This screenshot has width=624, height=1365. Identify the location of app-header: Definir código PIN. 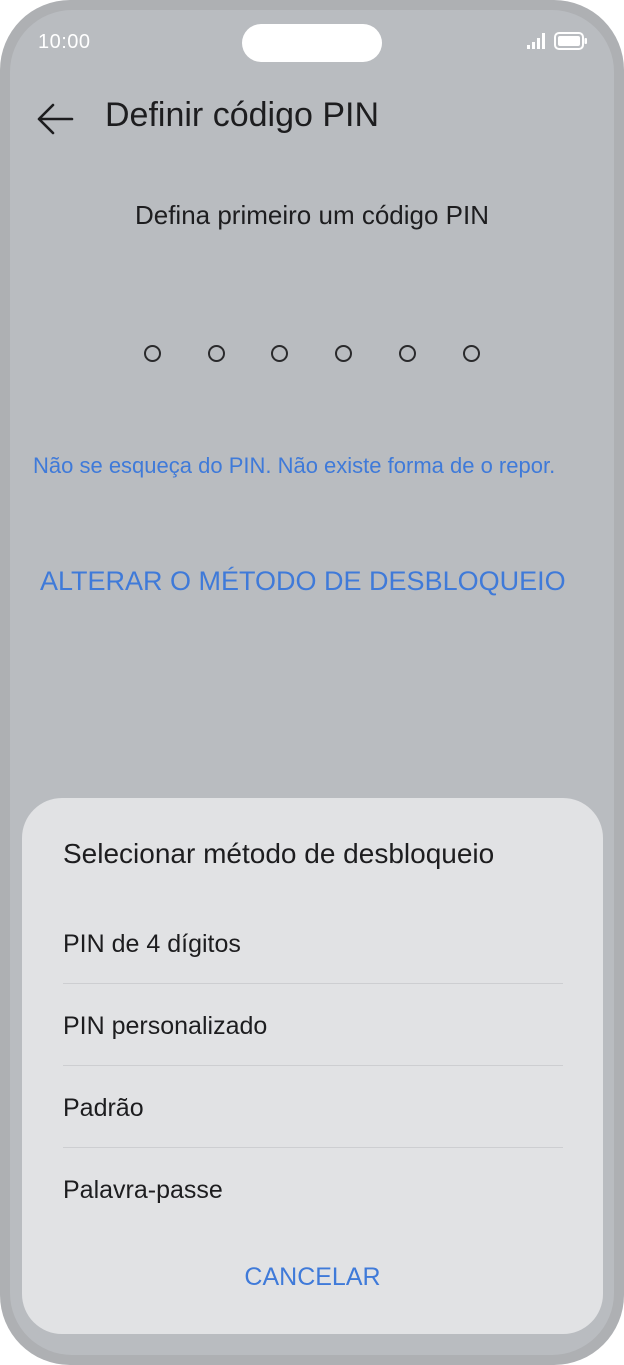
(312, 118).